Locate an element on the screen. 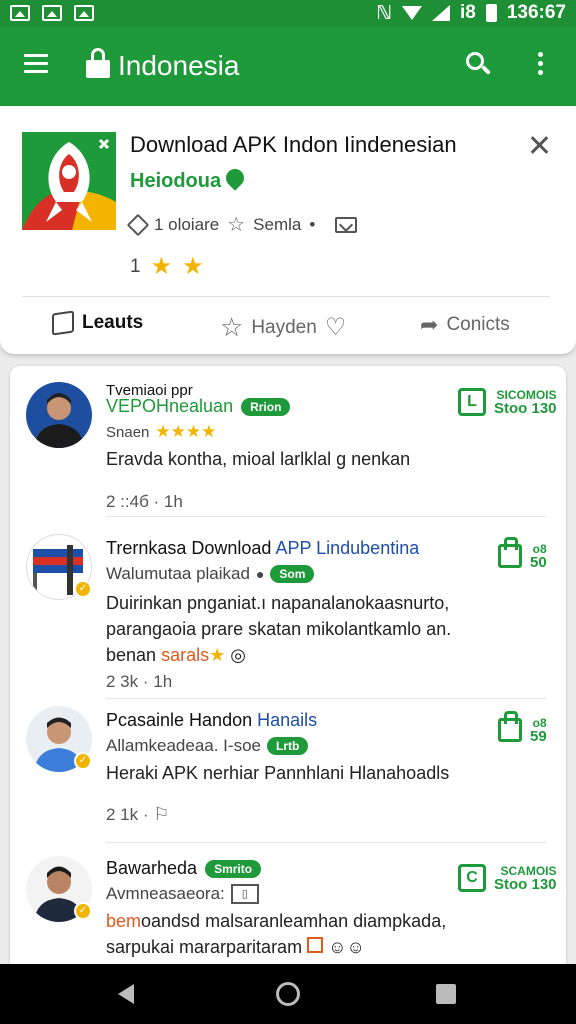  downloads-label: 1 oloiare is located at coordinates (187, 224).